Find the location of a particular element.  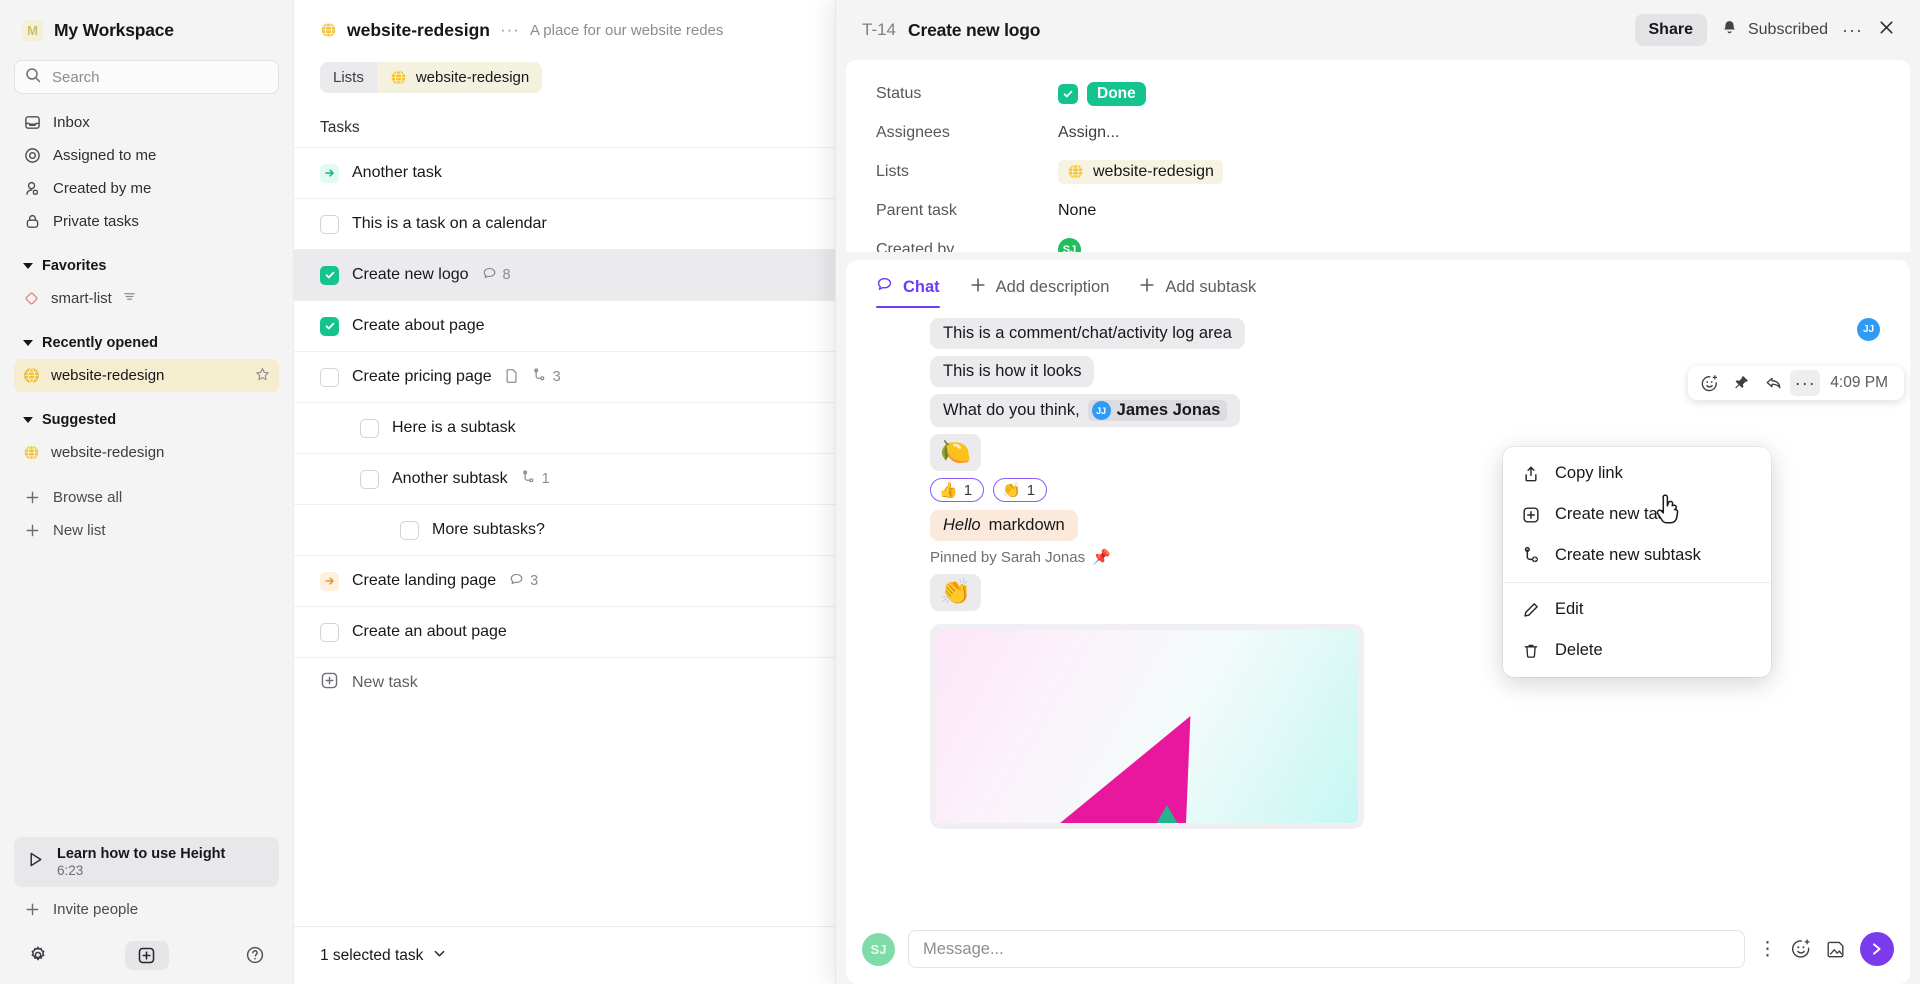

breadcrumb-lists: Lists is located at coordinates (348, 77).